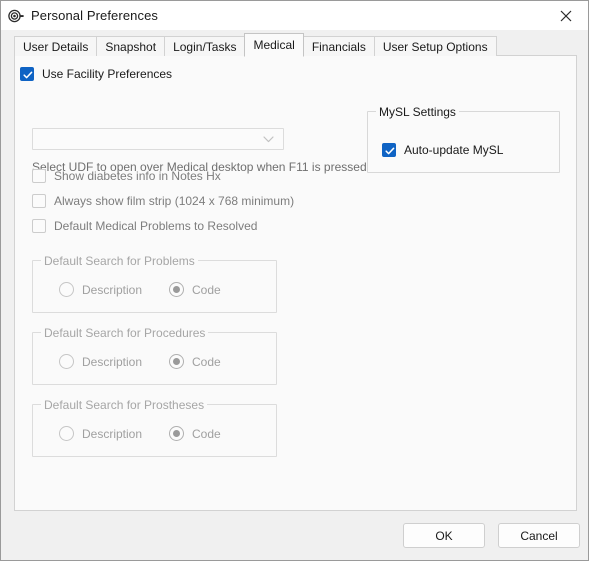 This screenshot has width=589, height=561. I want to click on preferences-key-icon, so click(16, 16).